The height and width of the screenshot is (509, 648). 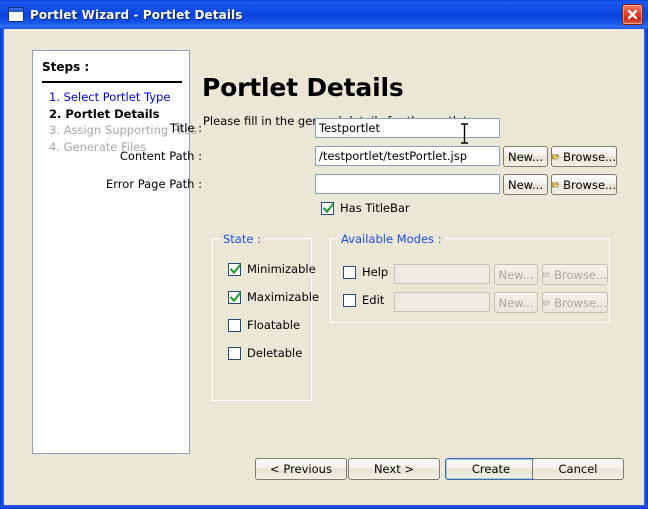 I want to click on state-checkbox-minimizable: Minimizable, so click(x=272, y=269).